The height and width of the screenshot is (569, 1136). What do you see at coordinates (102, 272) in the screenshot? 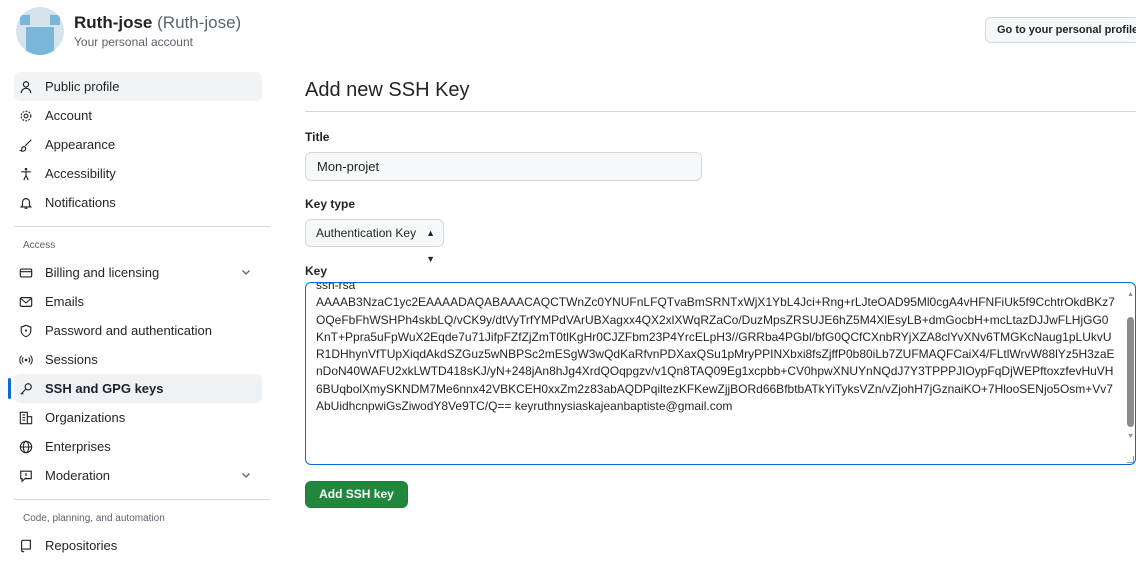
I see `sidebar-item-label: Billing and licensing` at bounding box center [102, 272].